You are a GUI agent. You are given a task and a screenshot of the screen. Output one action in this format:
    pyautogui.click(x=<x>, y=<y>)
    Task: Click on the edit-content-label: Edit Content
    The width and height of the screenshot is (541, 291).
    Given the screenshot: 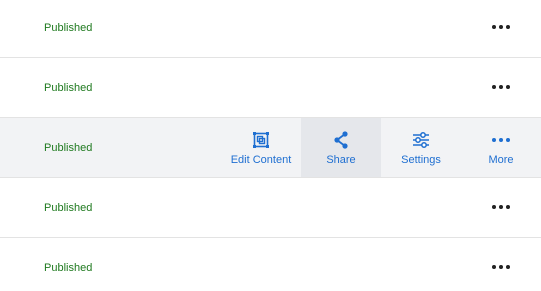 What is the action you would take?
    pyautogui.click(x=261, y=159)
    